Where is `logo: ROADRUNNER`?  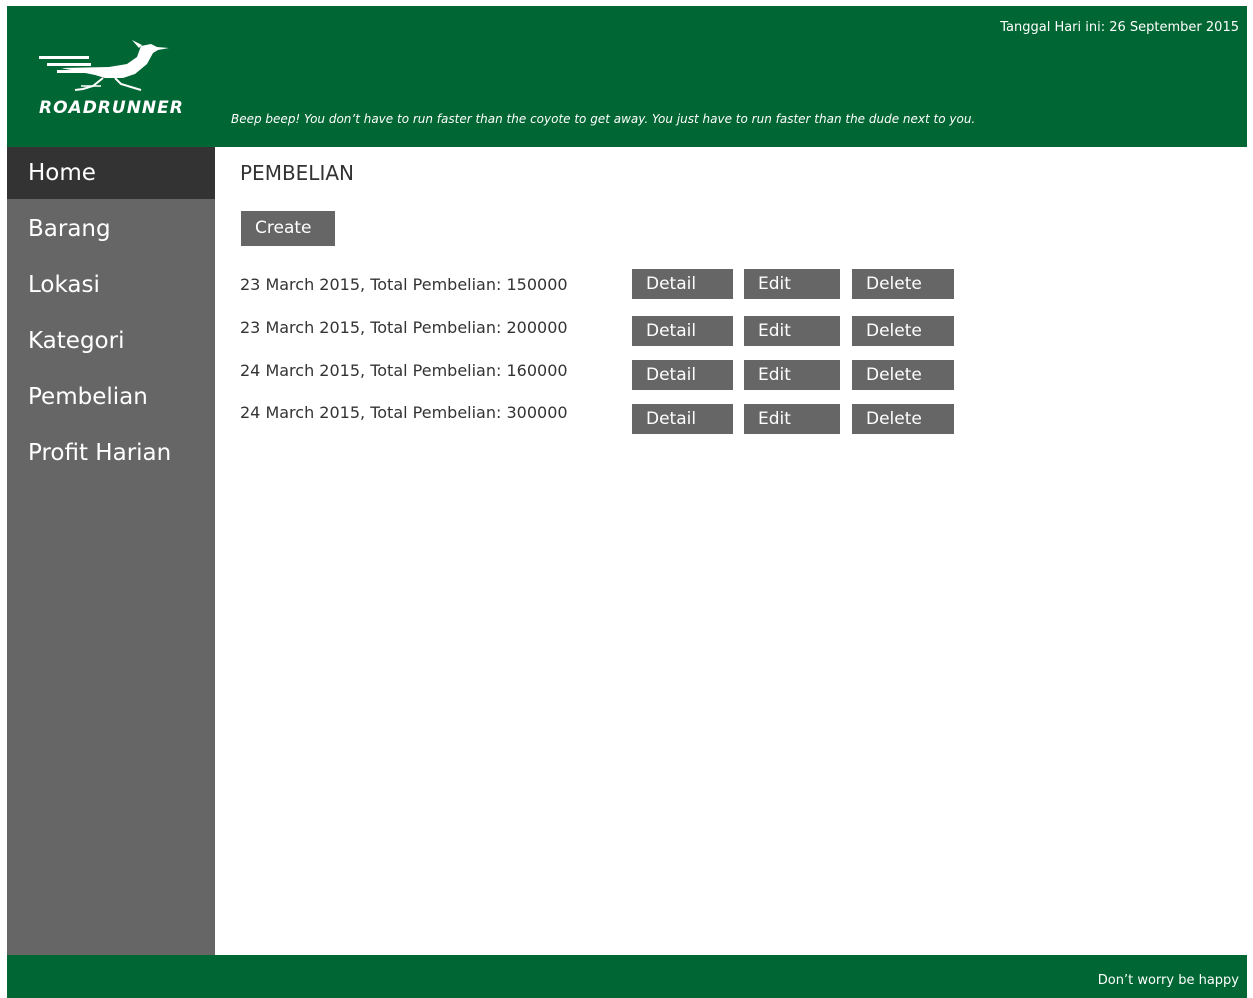
logo: ROADRUNNER is located at coordinates (116, 82).